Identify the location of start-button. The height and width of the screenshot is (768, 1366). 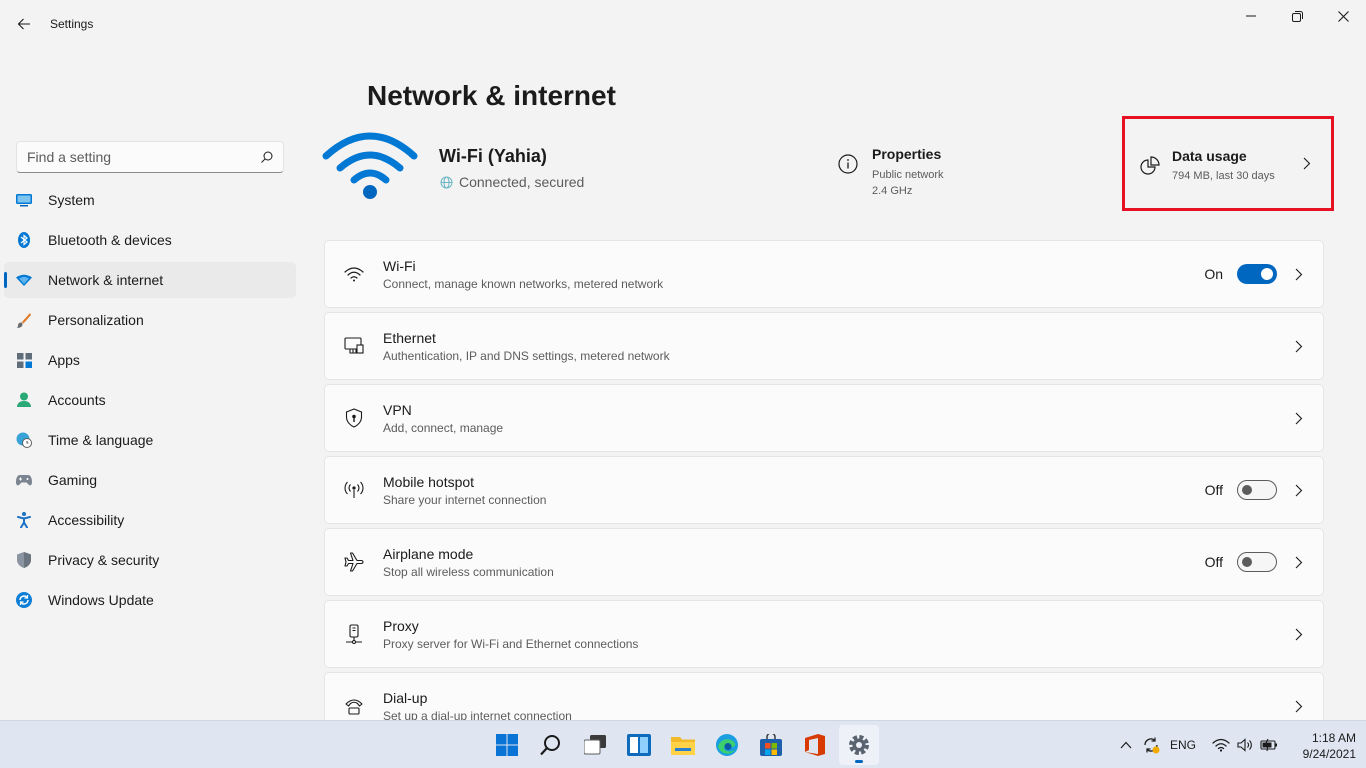
(507, 745).